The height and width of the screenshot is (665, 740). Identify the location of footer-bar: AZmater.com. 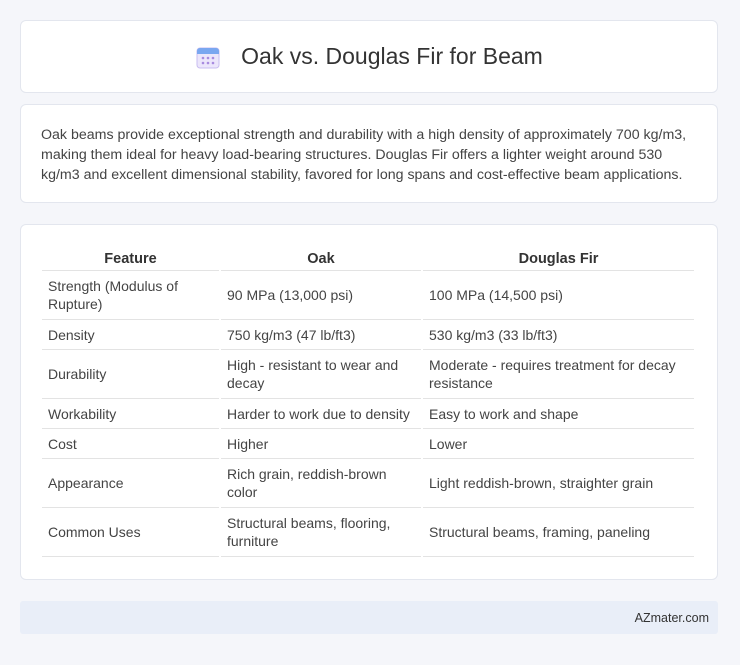
(369, 617).